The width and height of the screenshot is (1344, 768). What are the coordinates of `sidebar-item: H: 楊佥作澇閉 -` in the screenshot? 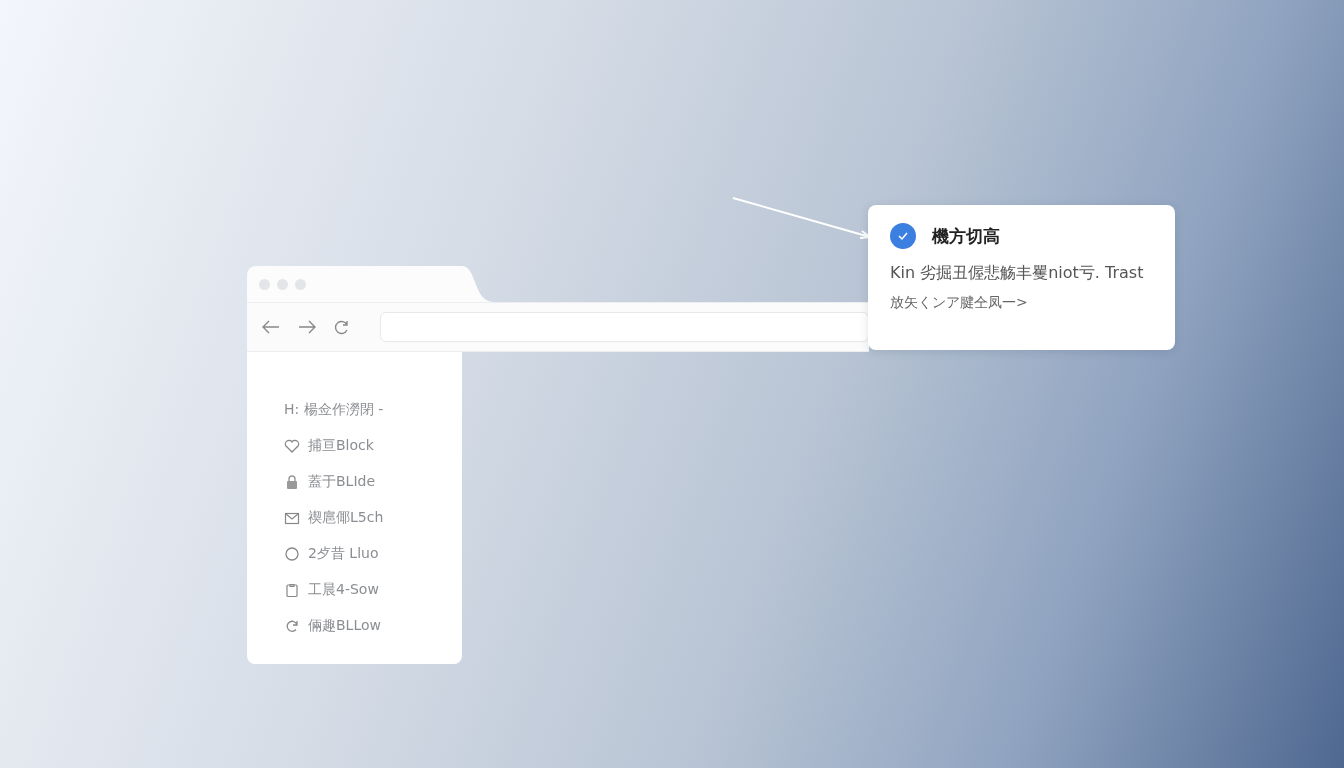 It's located at (334, 410).